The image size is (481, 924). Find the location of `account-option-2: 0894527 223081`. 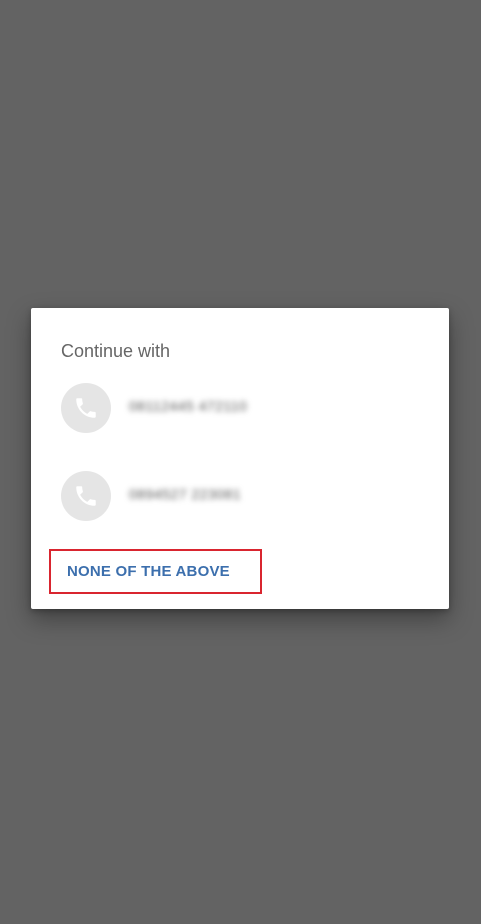

account-option-2: 0894527 223081 is located at coordinates (241, 496).